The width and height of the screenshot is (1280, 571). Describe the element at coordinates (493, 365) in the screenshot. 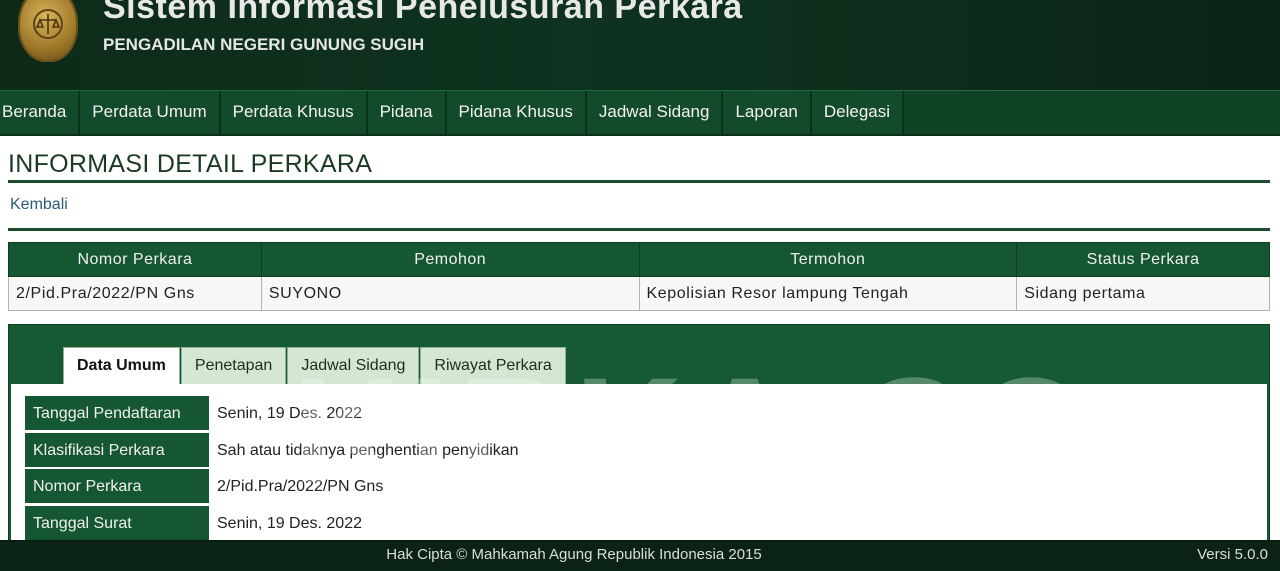

I see `tab-riwayat-perkara: Riwayat Perkara` at that location.